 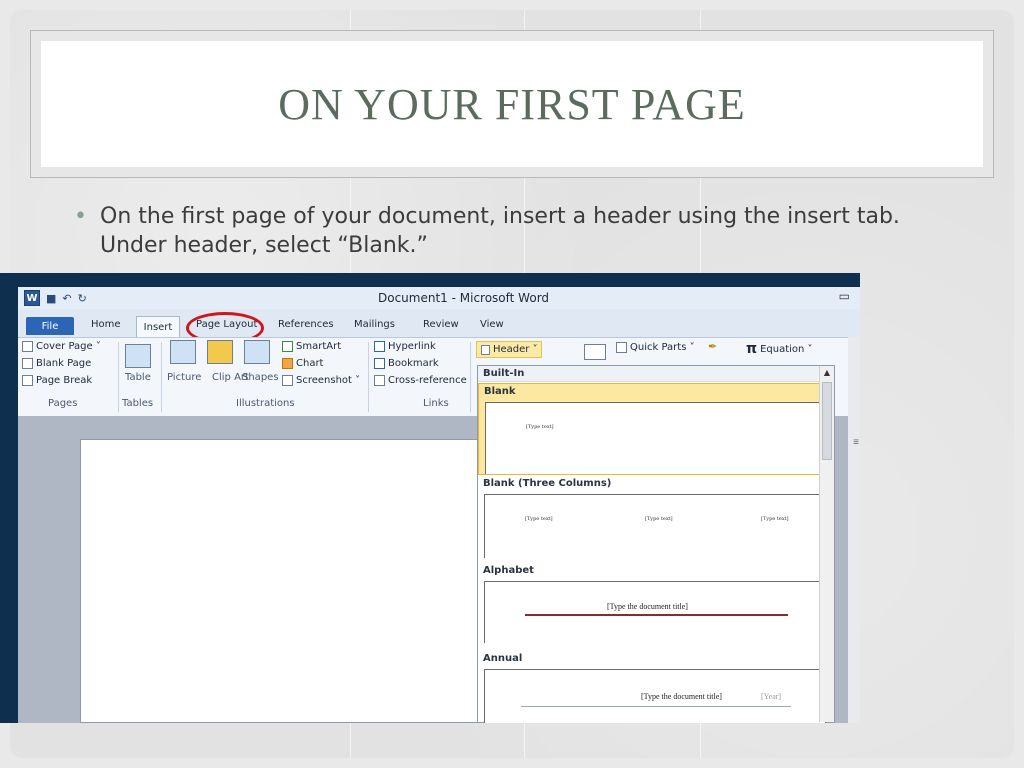 I want to click on hyperlink-icon, so click(x=379, y=346).